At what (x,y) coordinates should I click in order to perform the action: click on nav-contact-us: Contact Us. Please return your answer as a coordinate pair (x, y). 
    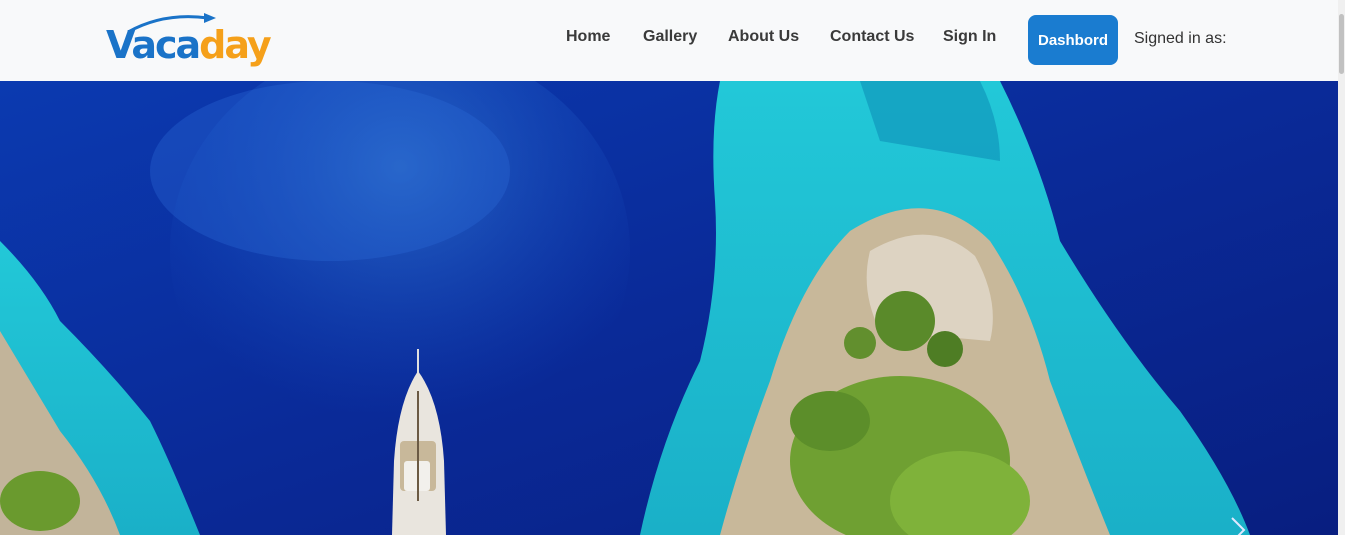
    Looking at the image, I should click on (872, 37).